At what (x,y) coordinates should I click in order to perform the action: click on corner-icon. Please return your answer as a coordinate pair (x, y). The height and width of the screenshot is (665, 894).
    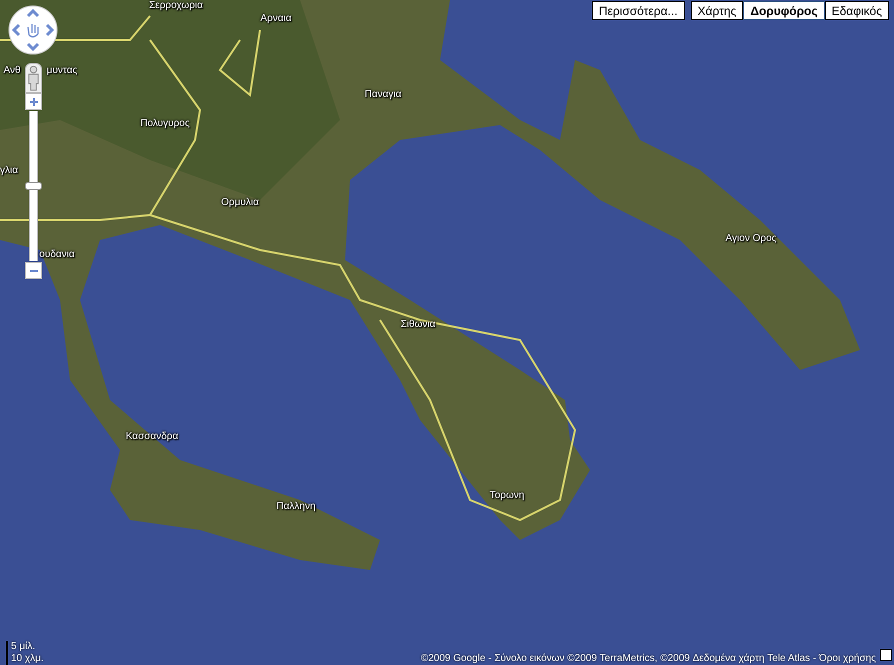
    Looking at the image, I should click on (886, 655).